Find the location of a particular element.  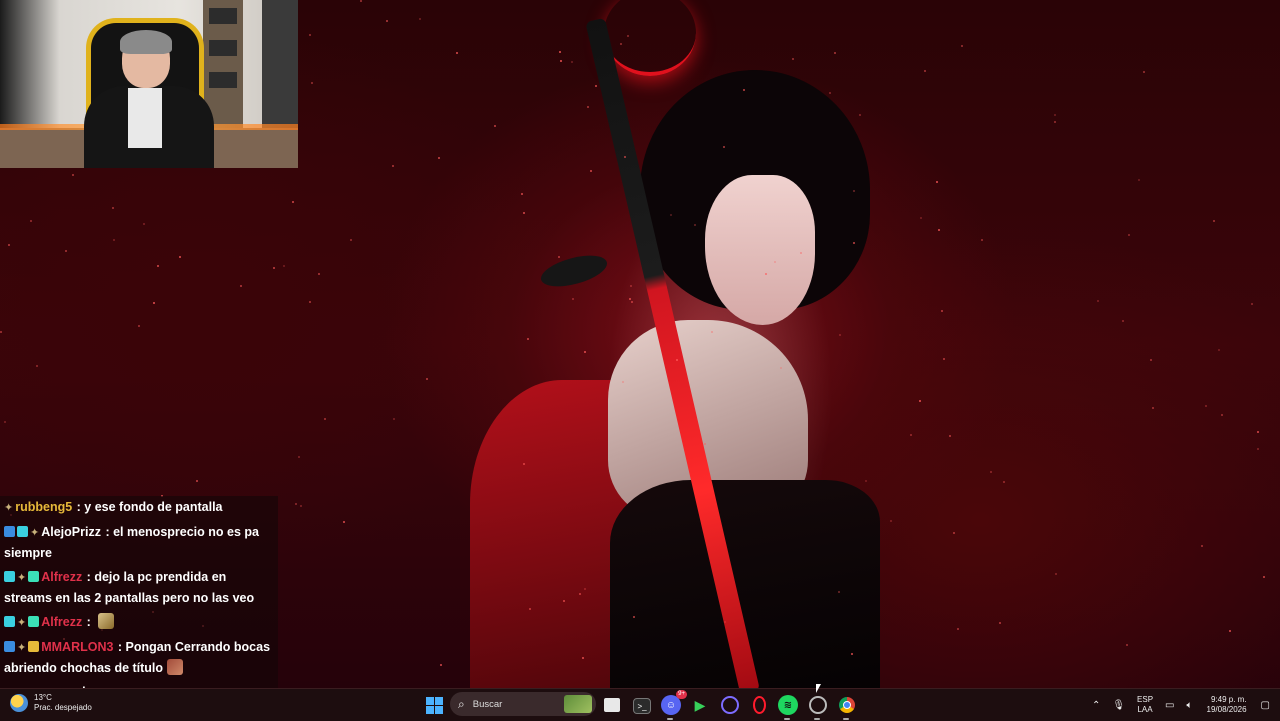

start-button is located at coordinates (434, 705).